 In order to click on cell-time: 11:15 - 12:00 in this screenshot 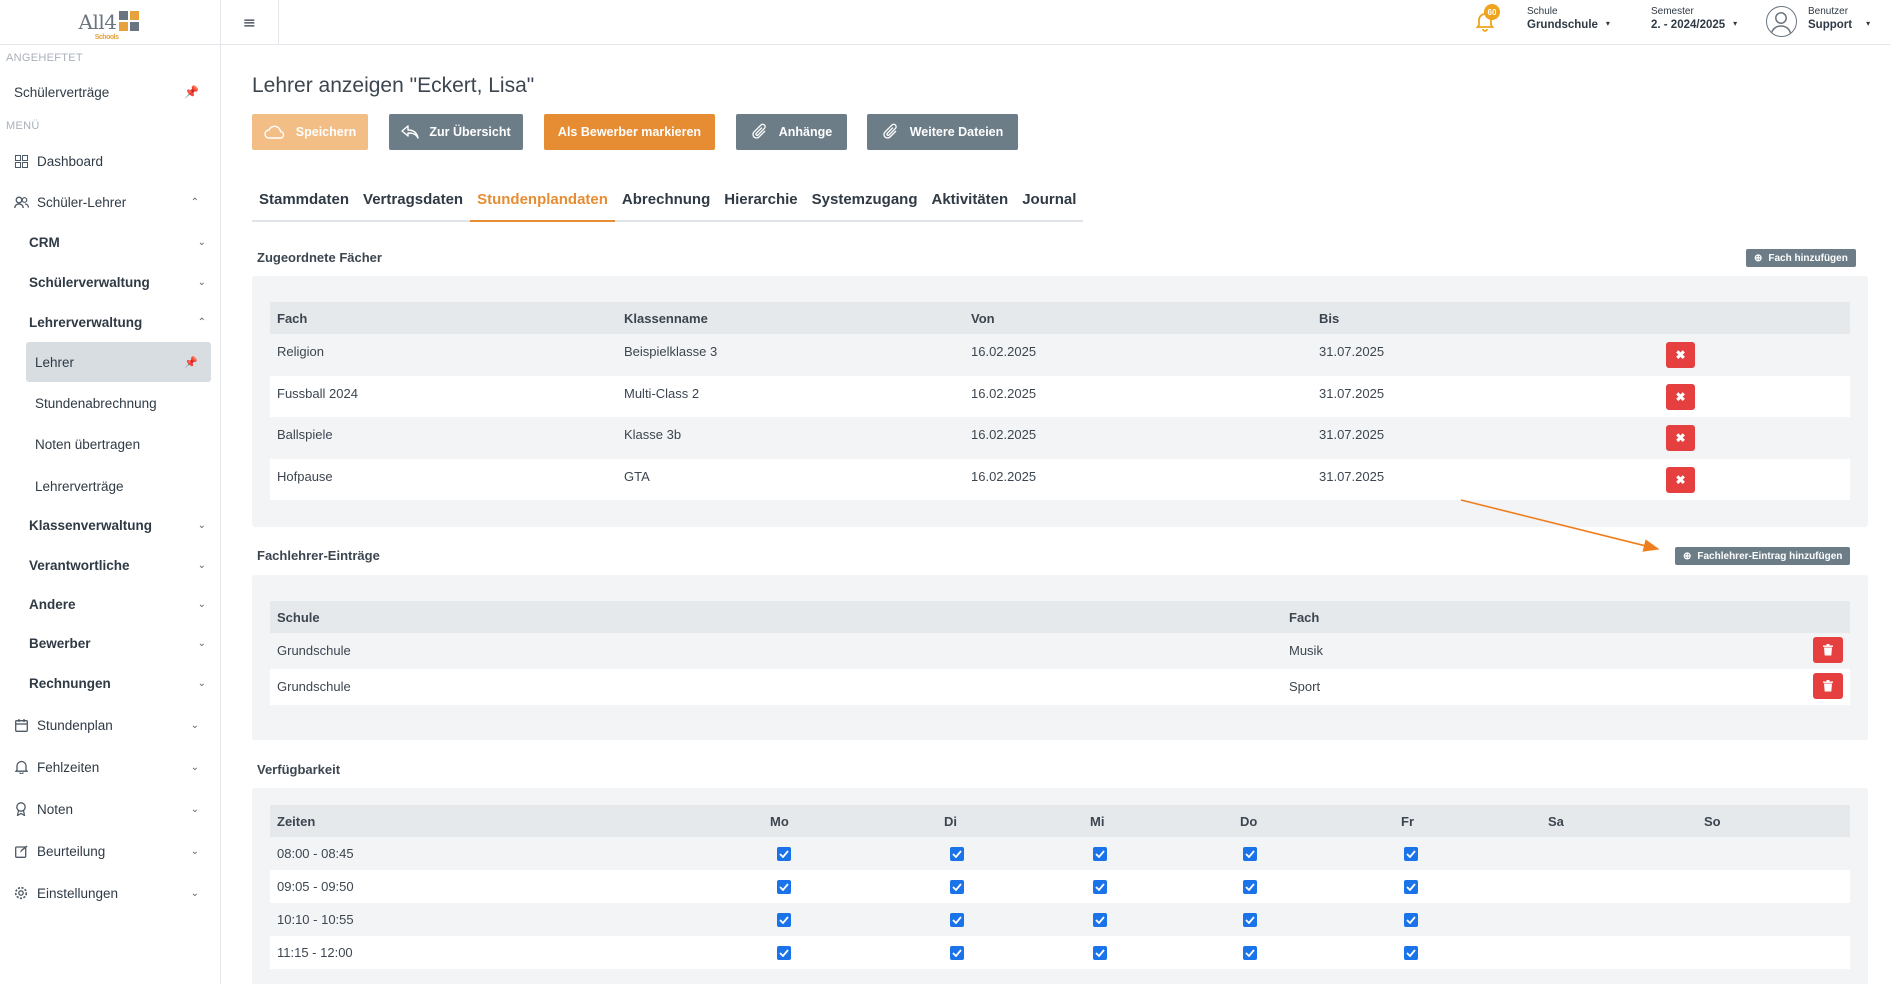, I will do `click(315, 952)`.